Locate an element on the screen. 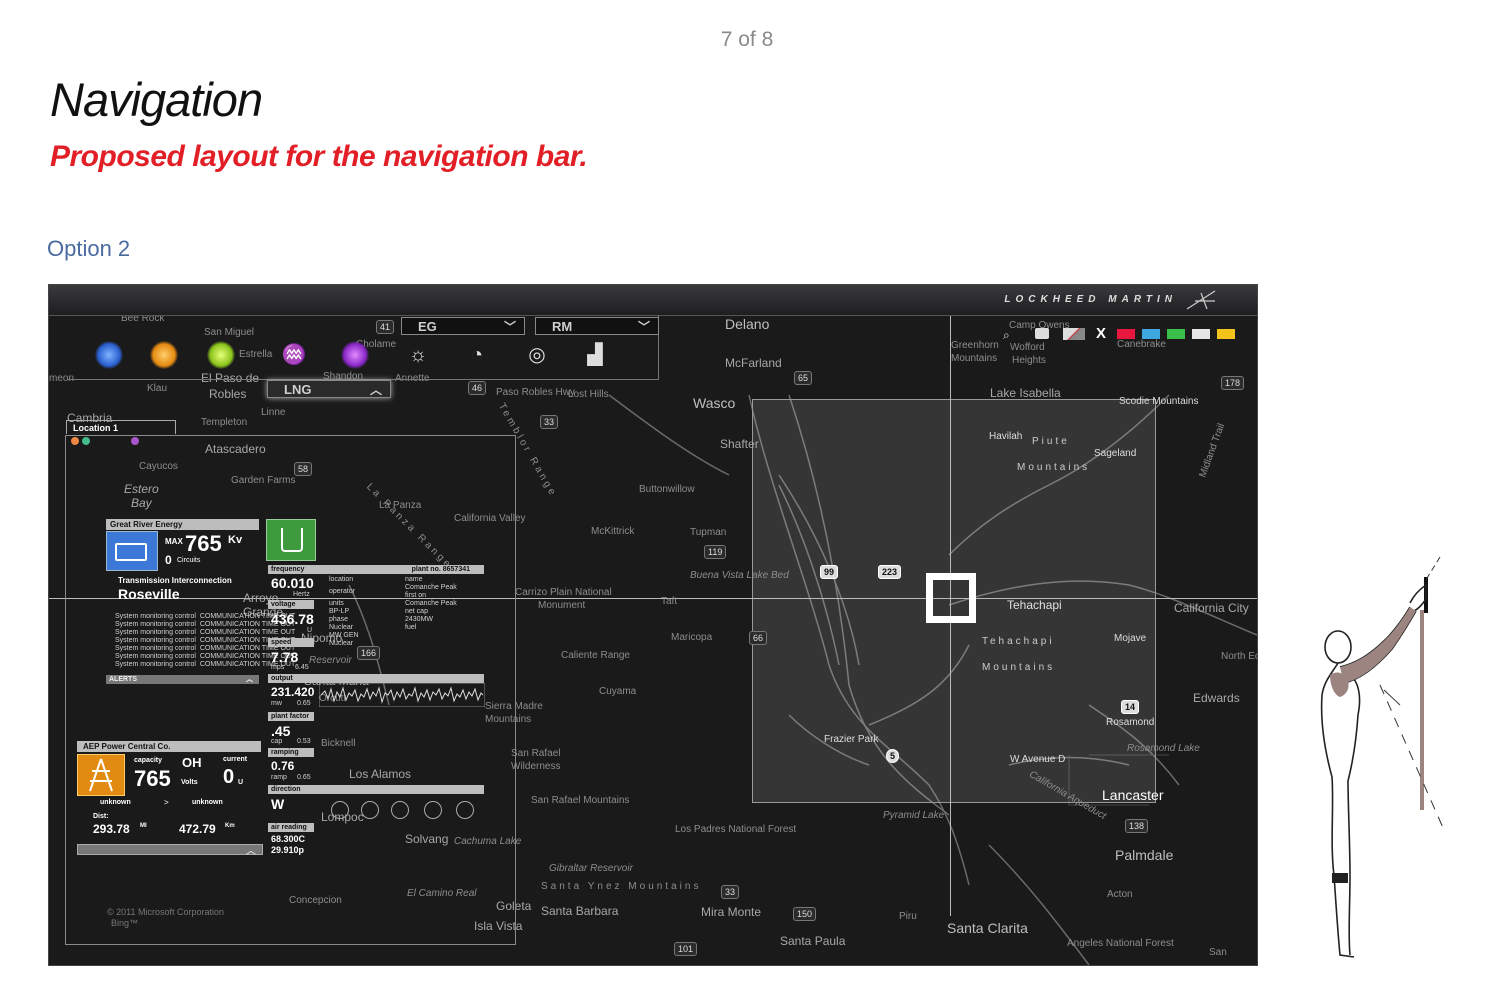 This screenshot has height=994, width=1494. from-label: unknown is located at coordinates (115, 802).